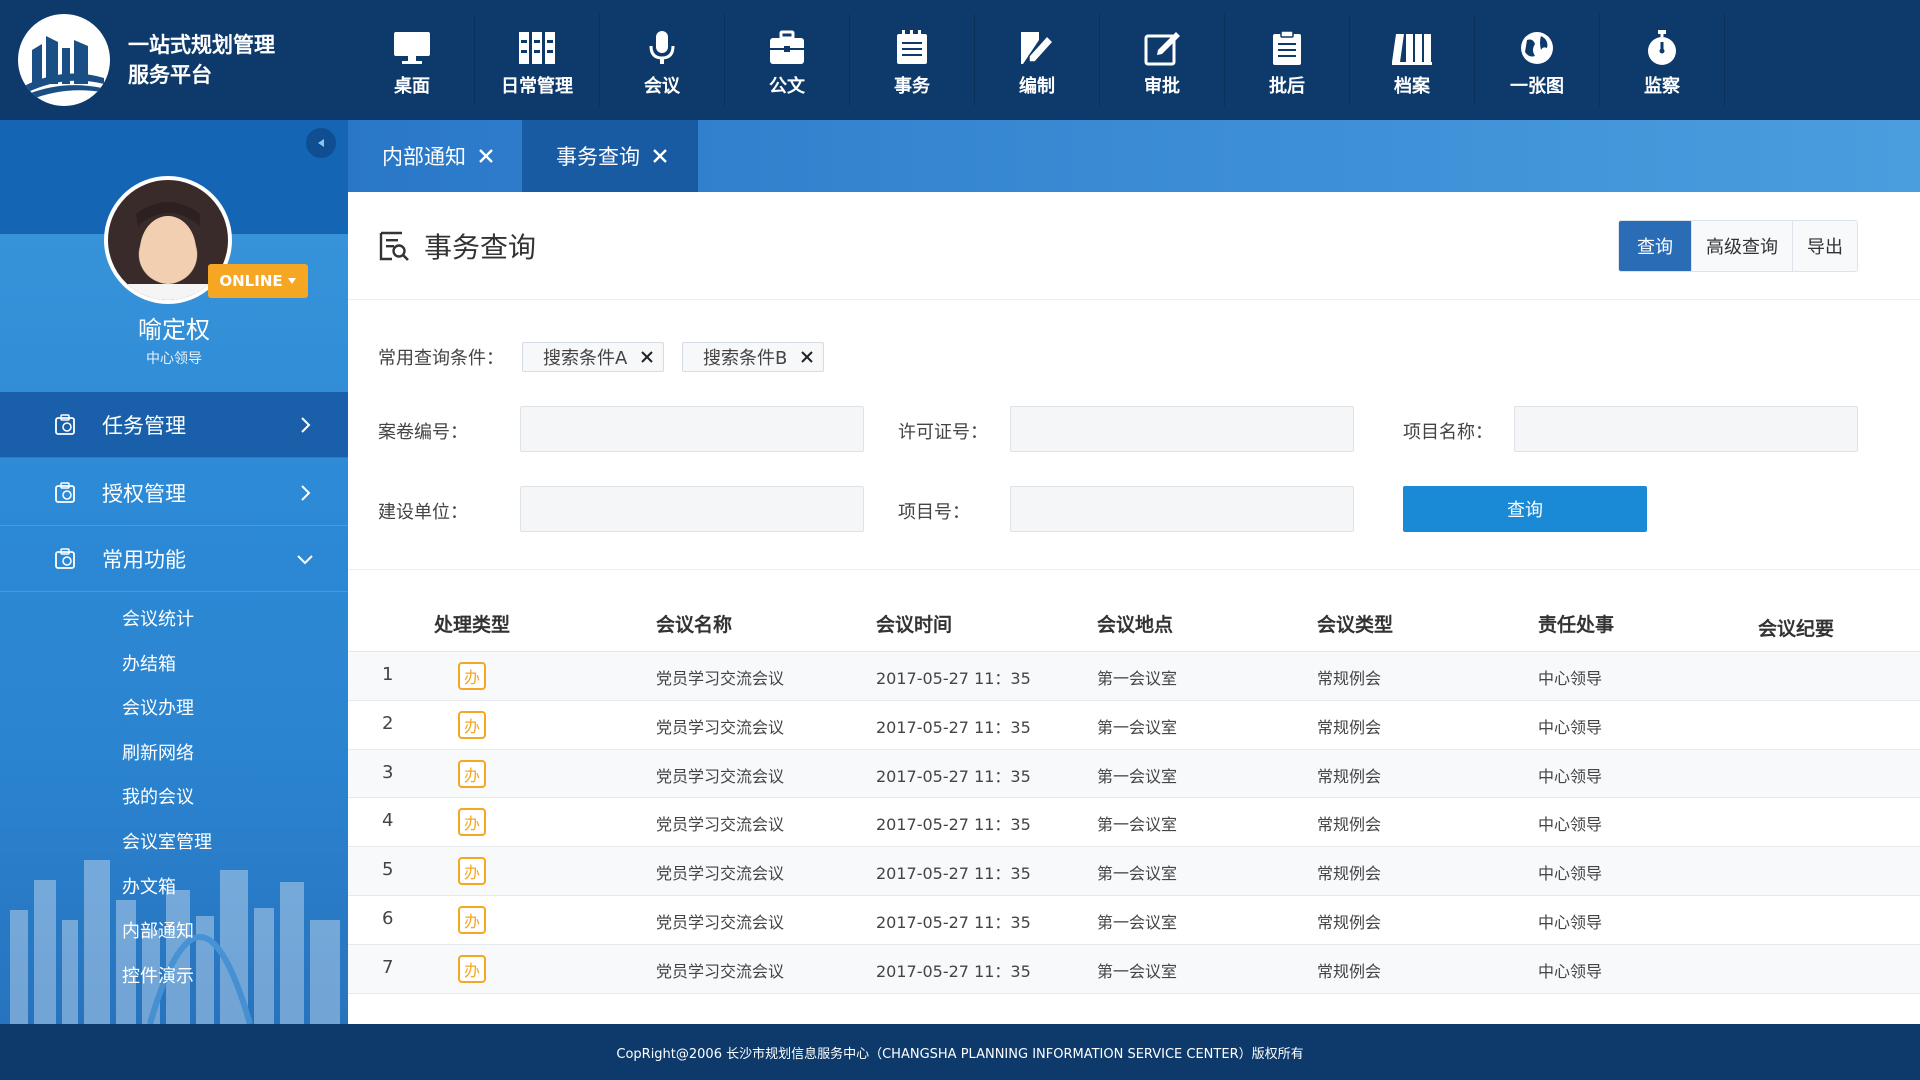 The image size is (1920, 1080). I want to click on table-row: 2 办 党员学习交流会议 2017-05-27 11：35 第一会议室 常规例会 中心领导, so click(1134, 725).